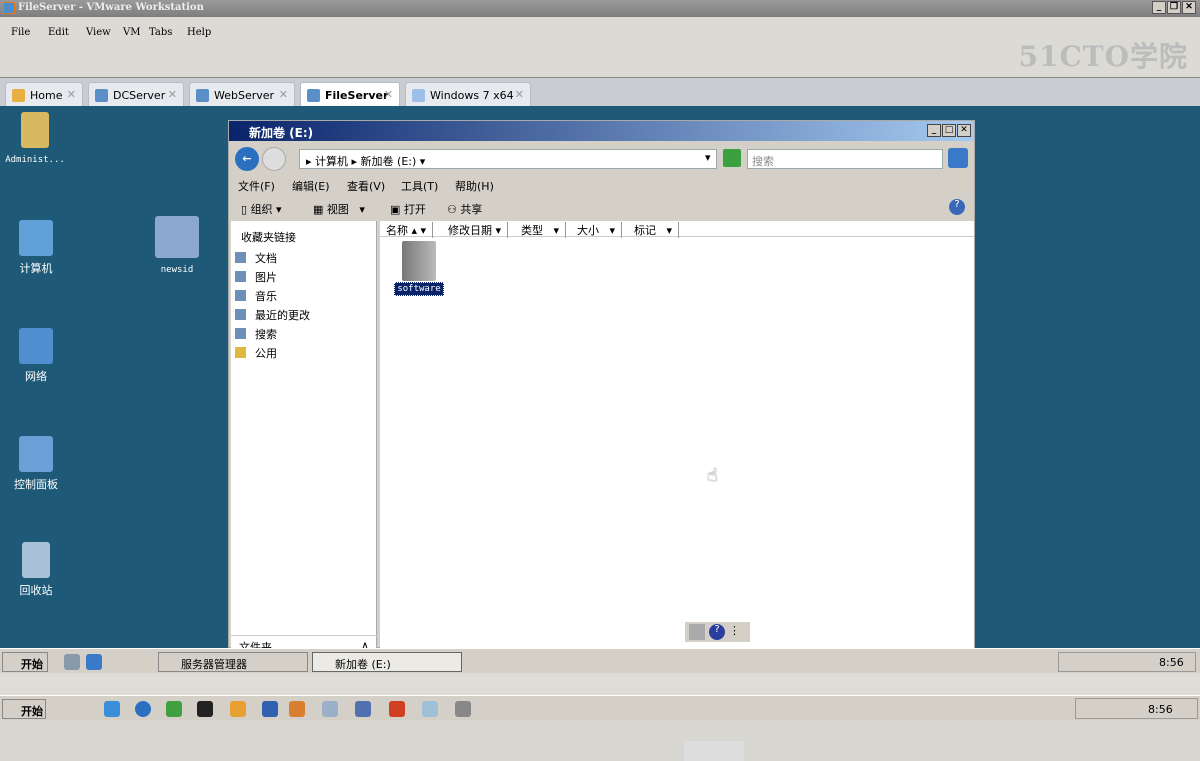 This screenshot has height=761, width=1200. Describe the element at coordinates (98, 32) in the screenshot. I see `menu-view: View` at that location.